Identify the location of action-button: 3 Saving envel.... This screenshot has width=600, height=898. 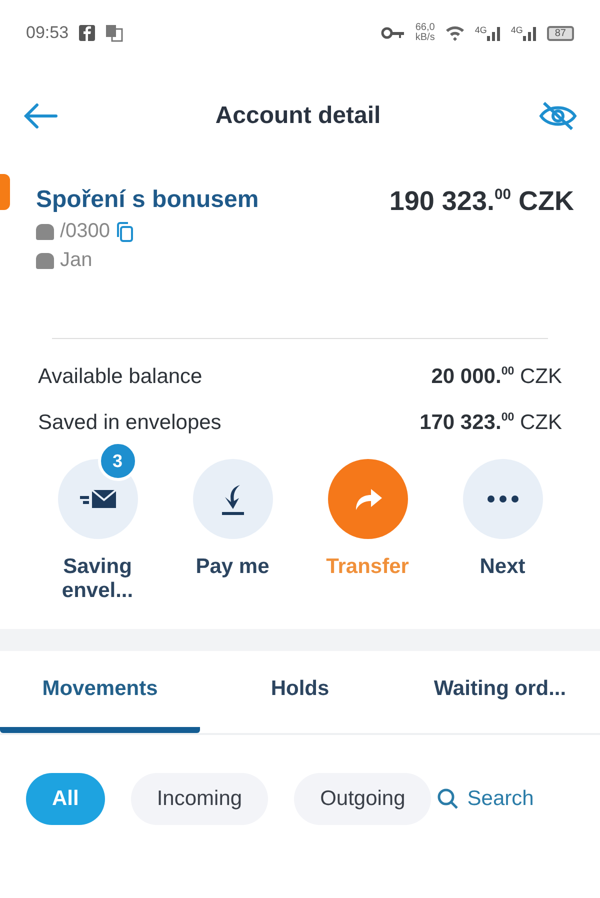
(97, 534).